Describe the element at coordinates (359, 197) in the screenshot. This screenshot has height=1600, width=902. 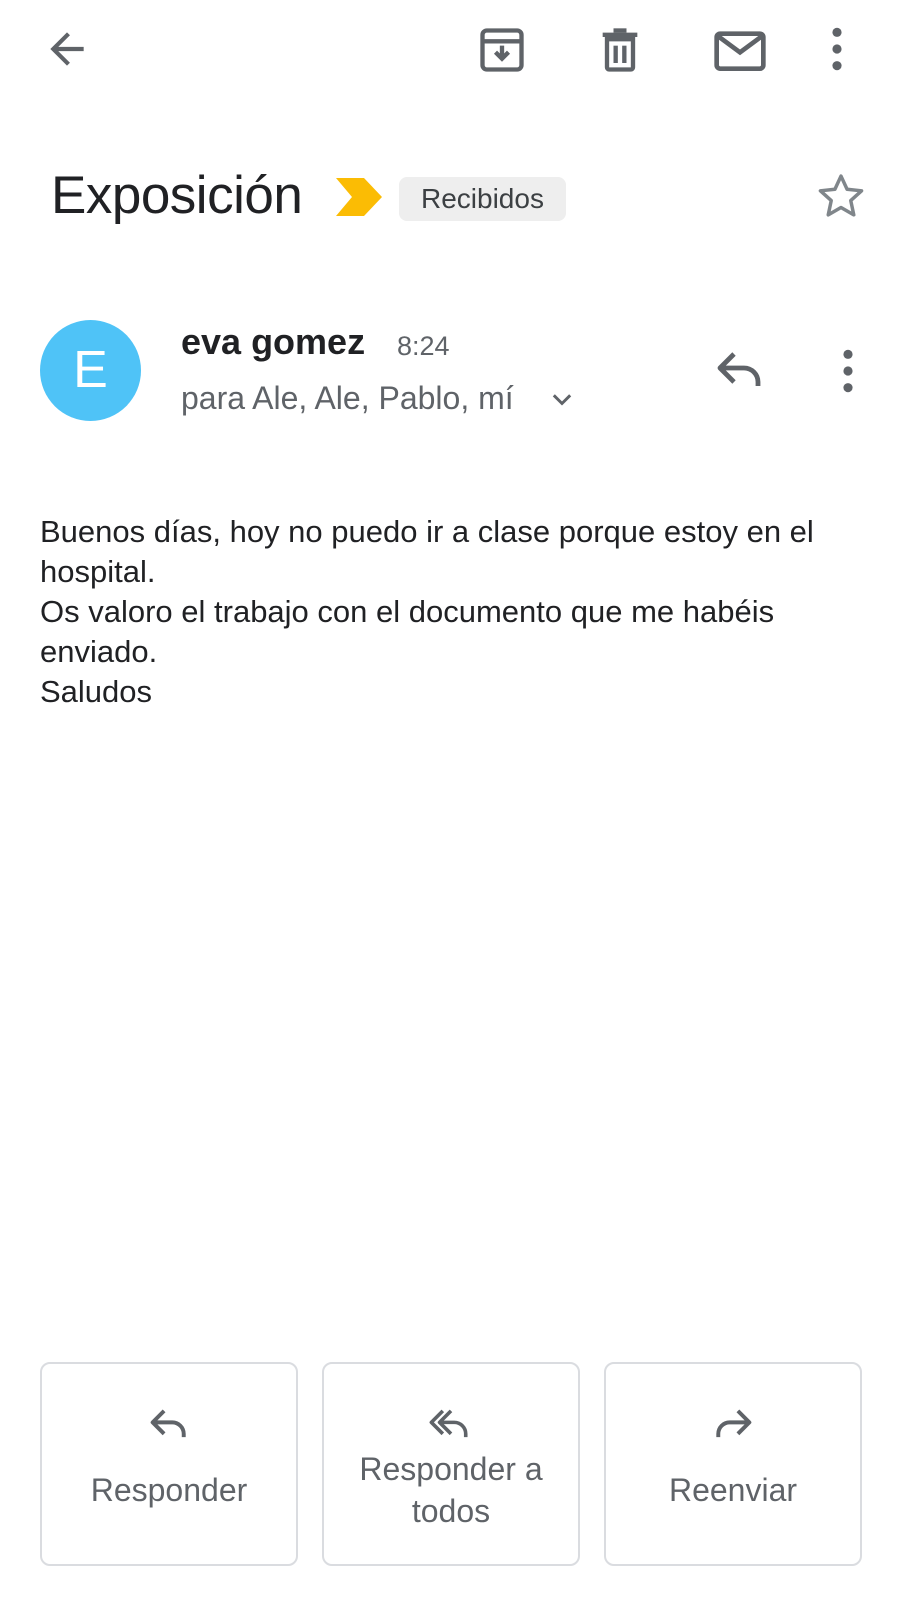
I see `importance-marker-icon` at that location.